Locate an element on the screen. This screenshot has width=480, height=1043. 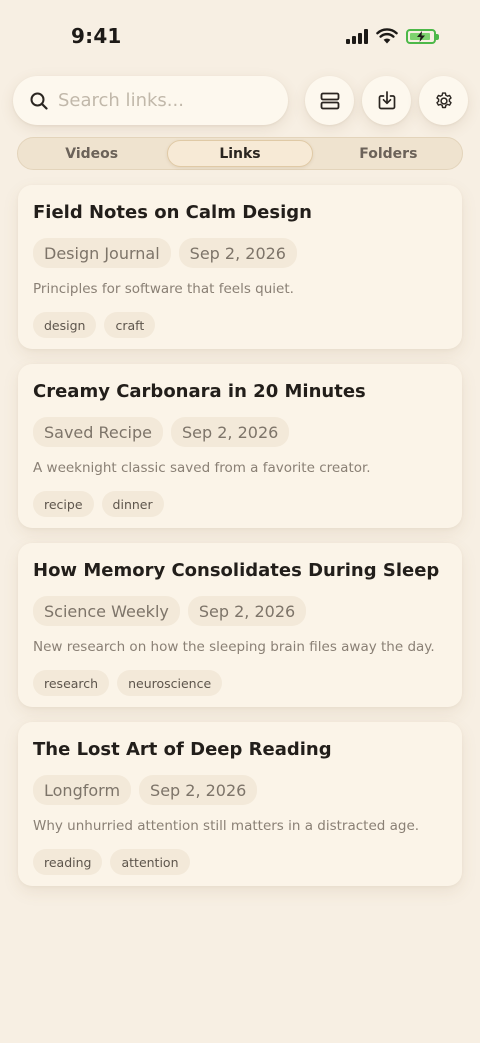
tag-chip: neuroscience is located at coordinates (170, 683).